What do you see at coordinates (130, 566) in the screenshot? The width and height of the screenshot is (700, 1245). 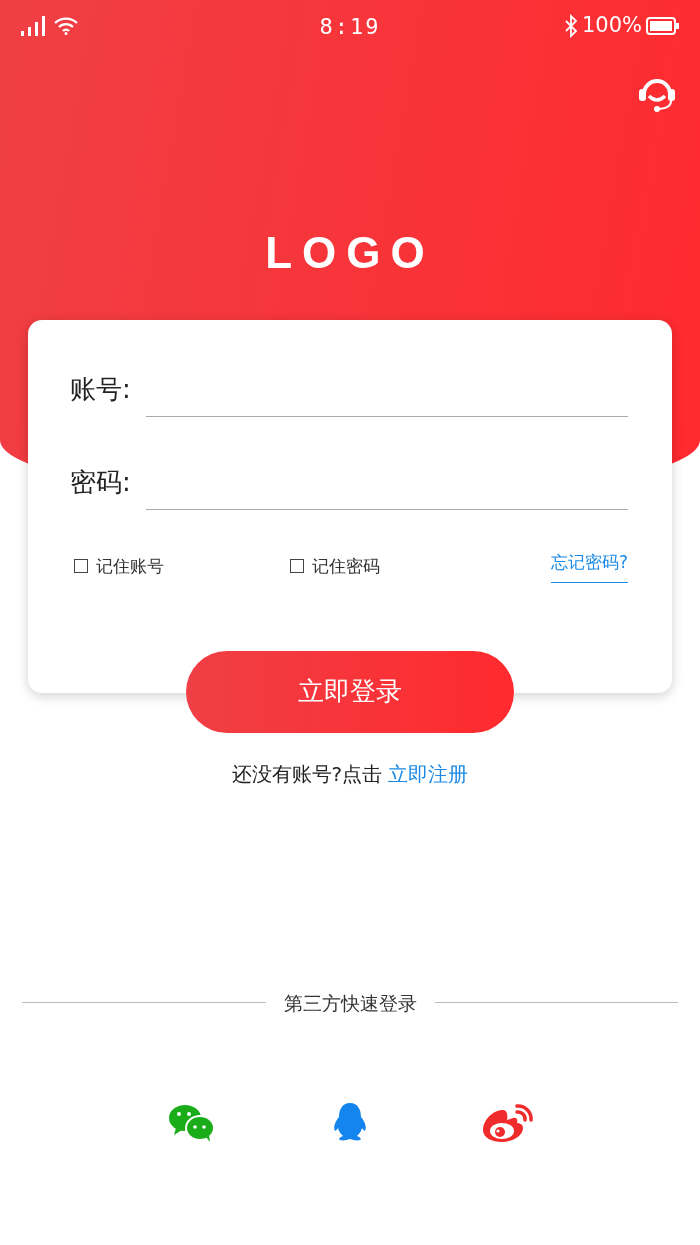 I see `checkbox-label: 记住账号` at bounding box center [130, 566].